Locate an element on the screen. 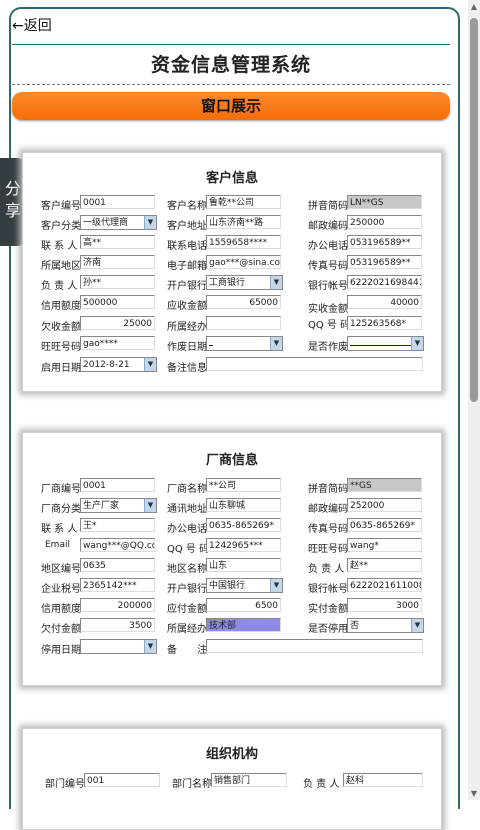 The height and width of the screenshot is (830, 480). field-label: 是否作废 is located at coordinates (328, 347).